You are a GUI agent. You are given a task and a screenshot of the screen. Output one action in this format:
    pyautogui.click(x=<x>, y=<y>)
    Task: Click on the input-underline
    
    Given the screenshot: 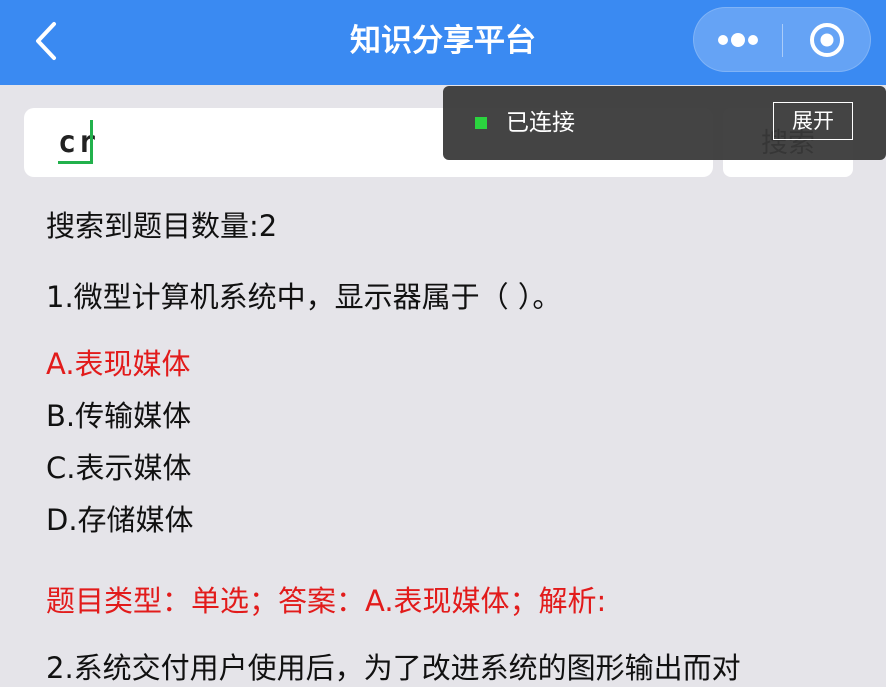 What is the action you would take?
    pyautogui.click(x=75, y=162)
    